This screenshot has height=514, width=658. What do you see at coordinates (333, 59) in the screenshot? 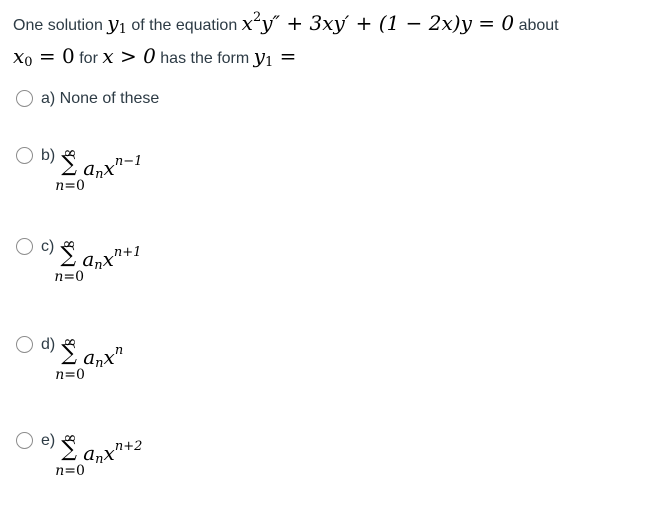
I see `question-line-2: x0 = 0 for x > 0 has the form y1 =` at bounding box center [333, 59].